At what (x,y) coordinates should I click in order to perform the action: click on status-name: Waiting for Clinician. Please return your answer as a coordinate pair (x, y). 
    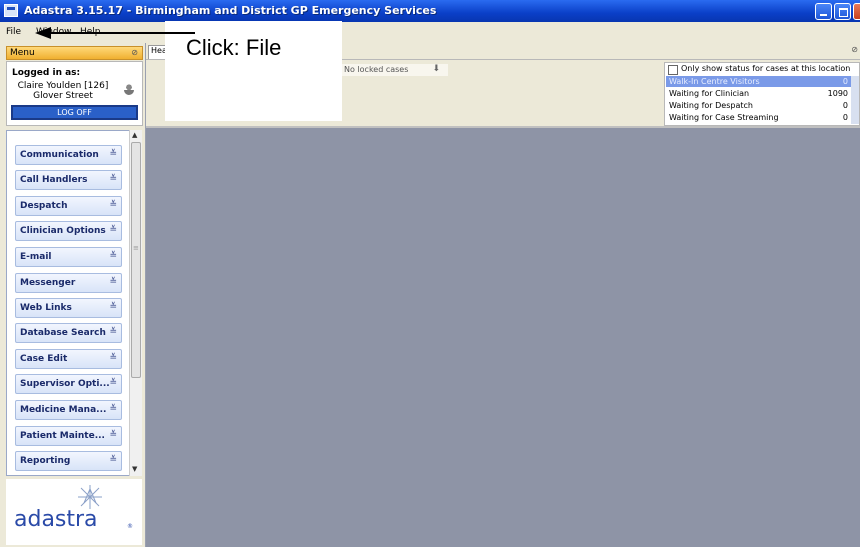
    Looking at the image, I should click on (709, 93).